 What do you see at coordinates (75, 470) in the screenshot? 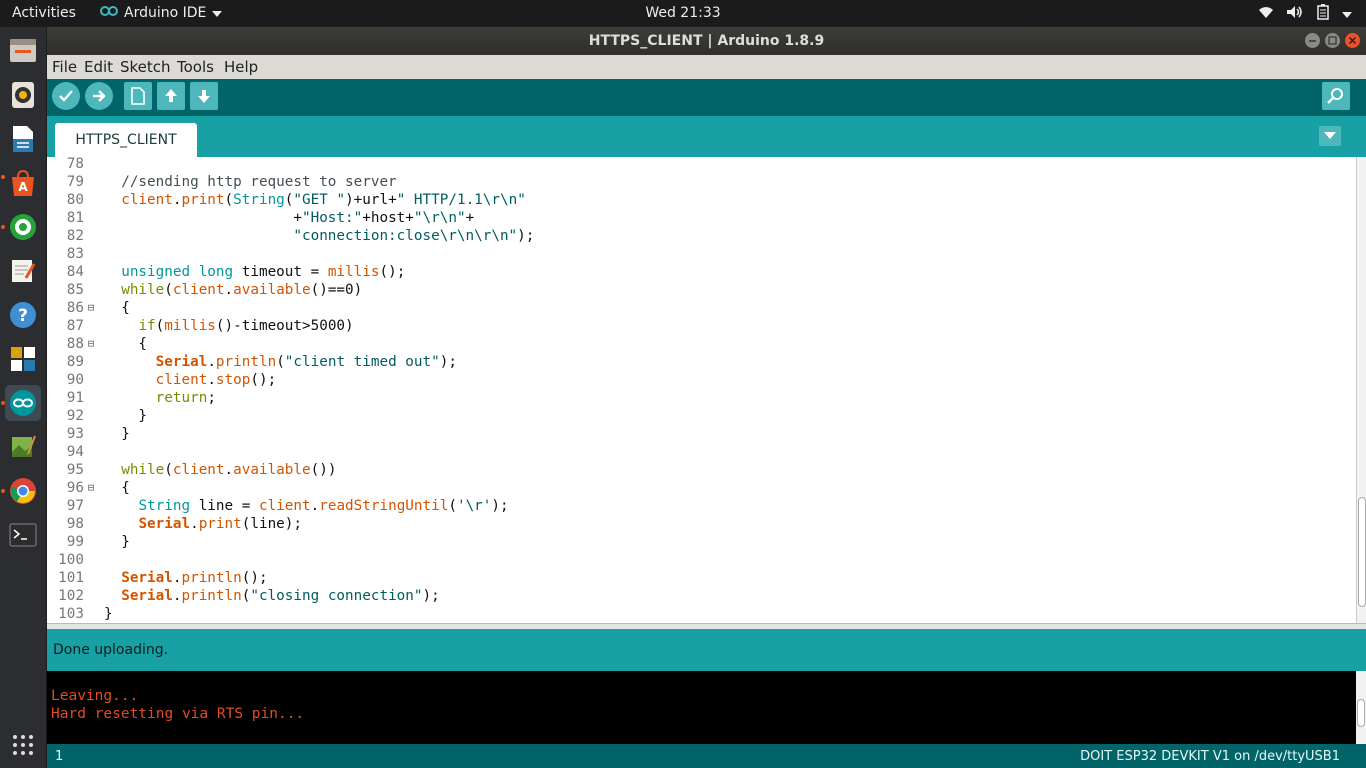
I see `line-number: 95` at bounding box center [75, 470].